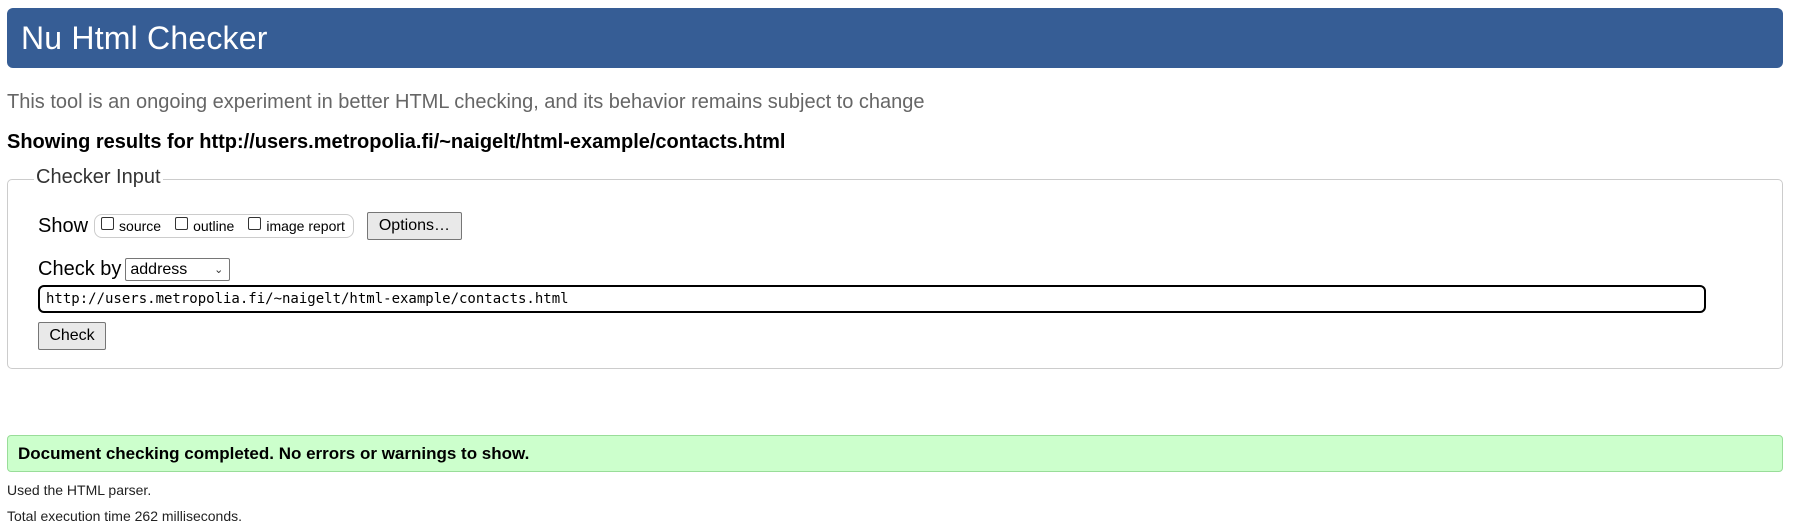 This screenshot has width=1796, height=527. Describe the element at coordinates (214, 226) in the screenshot. I see `outline-checkbox-label: outline` at that location.